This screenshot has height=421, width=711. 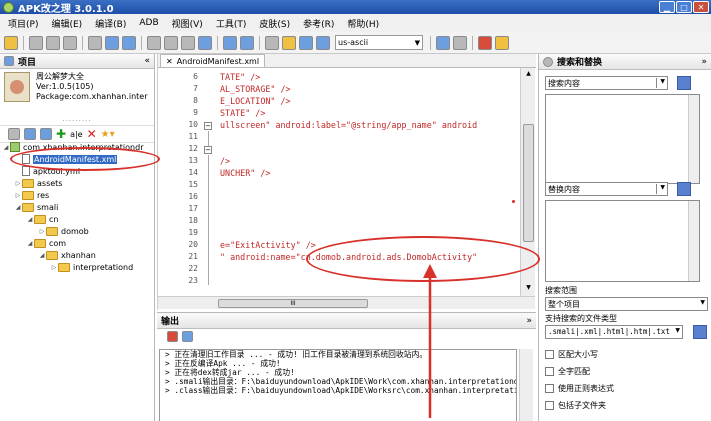 What do you see at coordinates (61, 134) in the screenshot?
I see `add-icon: ✚` at bounding box center [61, 134].